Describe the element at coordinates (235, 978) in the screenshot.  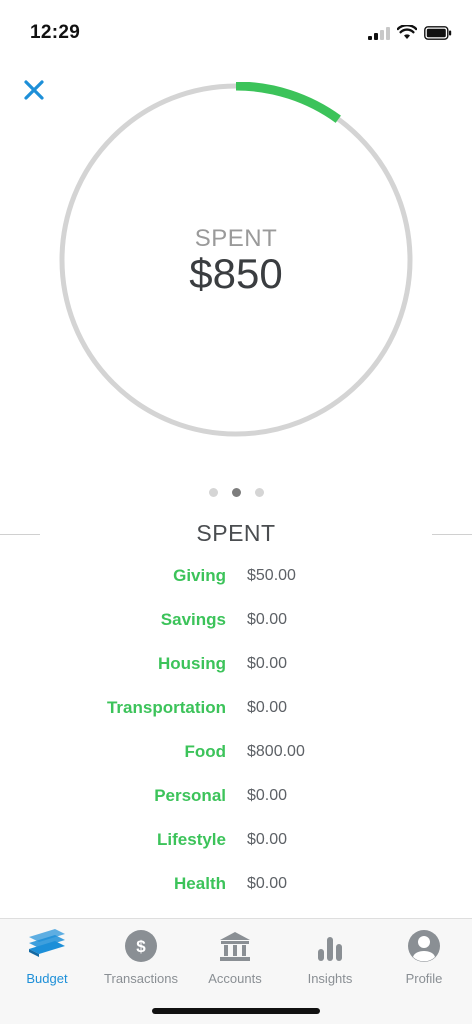
I see `tab-label: Accounts` at that location.